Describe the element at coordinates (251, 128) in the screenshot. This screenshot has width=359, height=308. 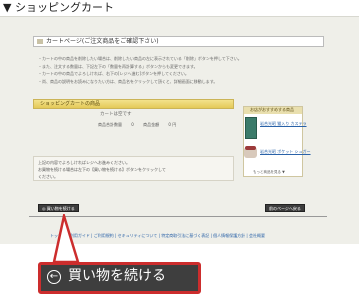
I see `product-image` at that location.